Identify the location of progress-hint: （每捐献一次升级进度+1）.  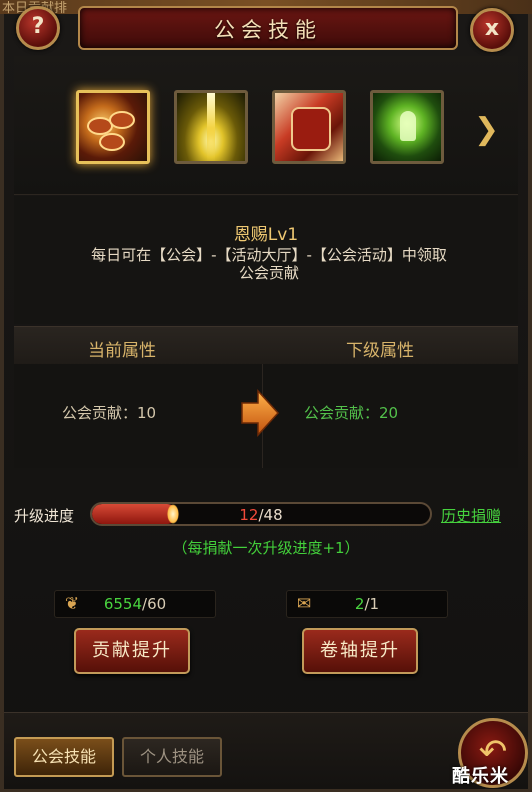
(266, 548).